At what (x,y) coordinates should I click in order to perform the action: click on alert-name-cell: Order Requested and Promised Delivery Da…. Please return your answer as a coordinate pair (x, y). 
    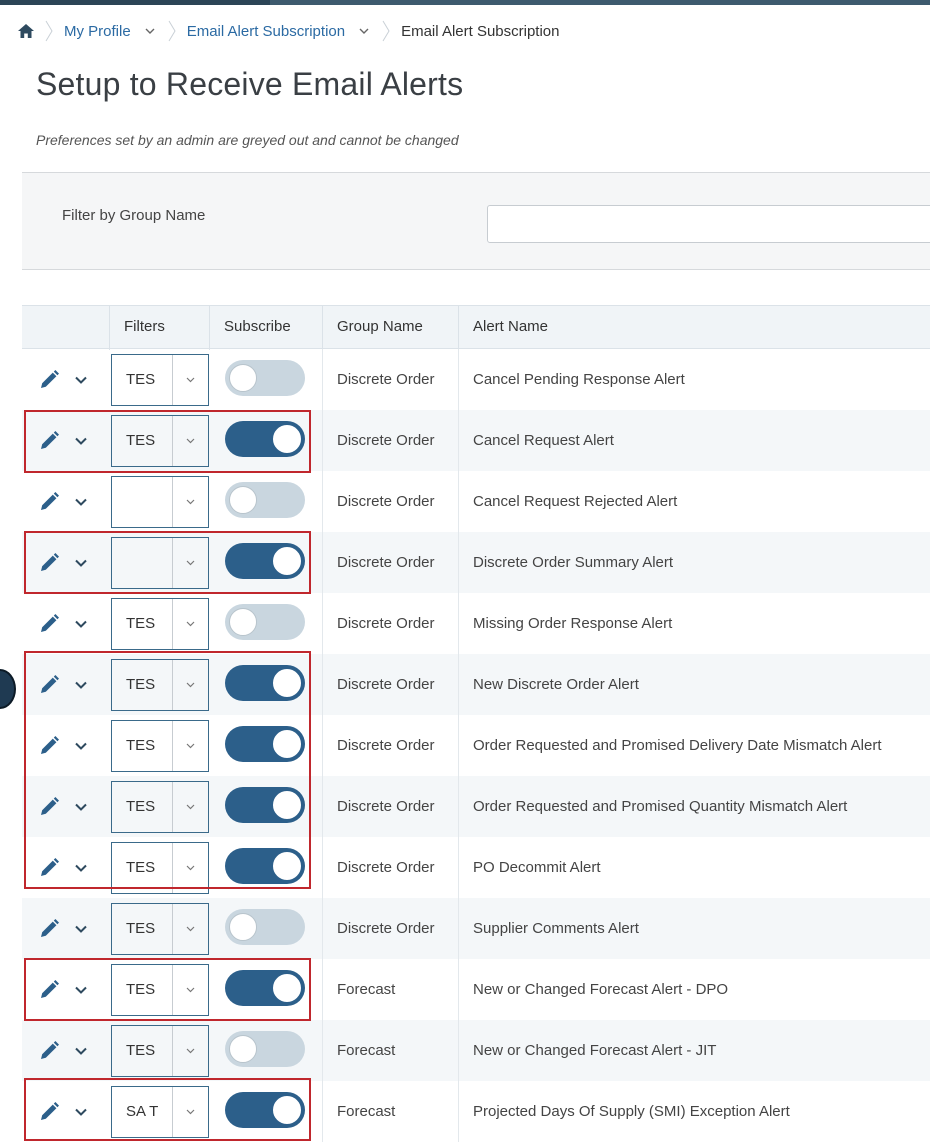
    Looking at the image, I should click on (694, 745).